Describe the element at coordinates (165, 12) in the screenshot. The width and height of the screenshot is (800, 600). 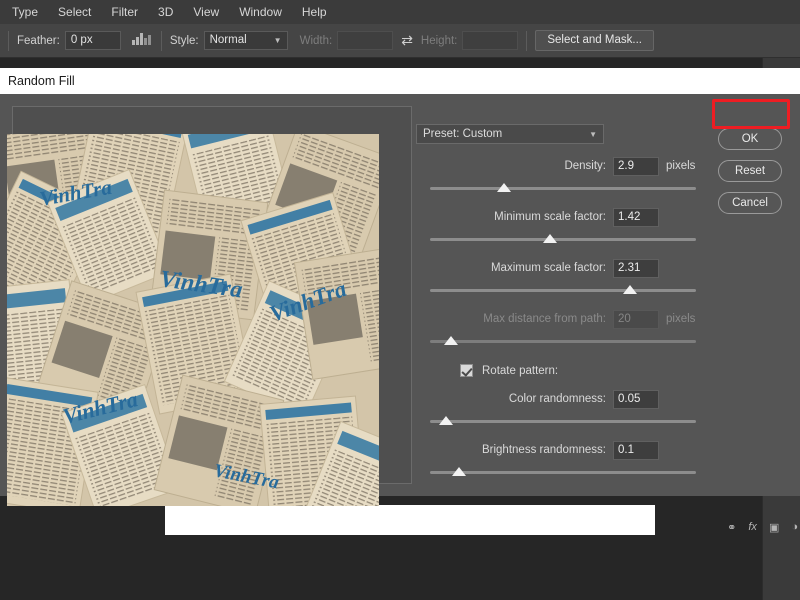
I see `menu-item-3d: 3D` at that location.